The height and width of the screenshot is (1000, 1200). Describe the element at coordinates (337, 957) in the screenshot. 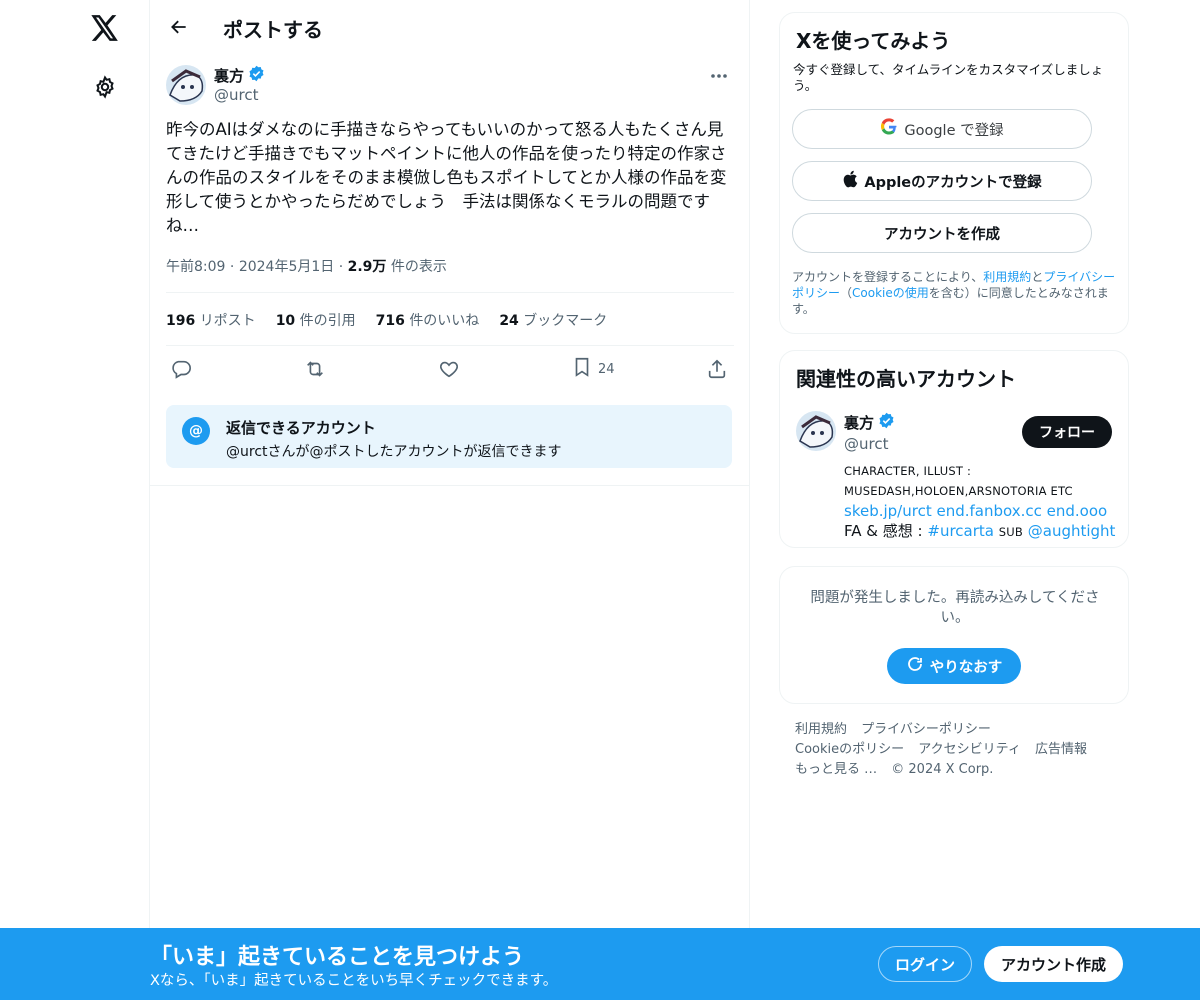

I see `banner-title: 「いま」起きていることを見つけよう` at that location.